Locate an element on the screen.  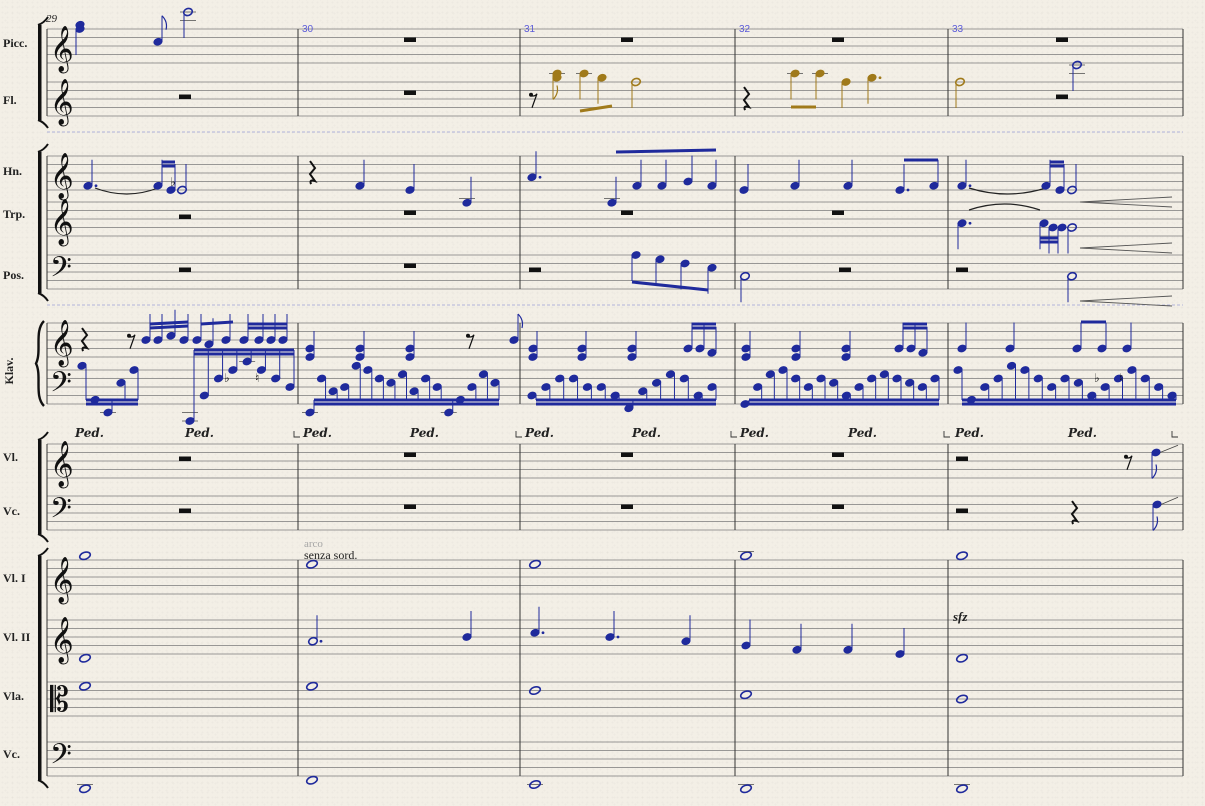
technique-senza-sord: senza sord. is located at coordinates (330, 555).